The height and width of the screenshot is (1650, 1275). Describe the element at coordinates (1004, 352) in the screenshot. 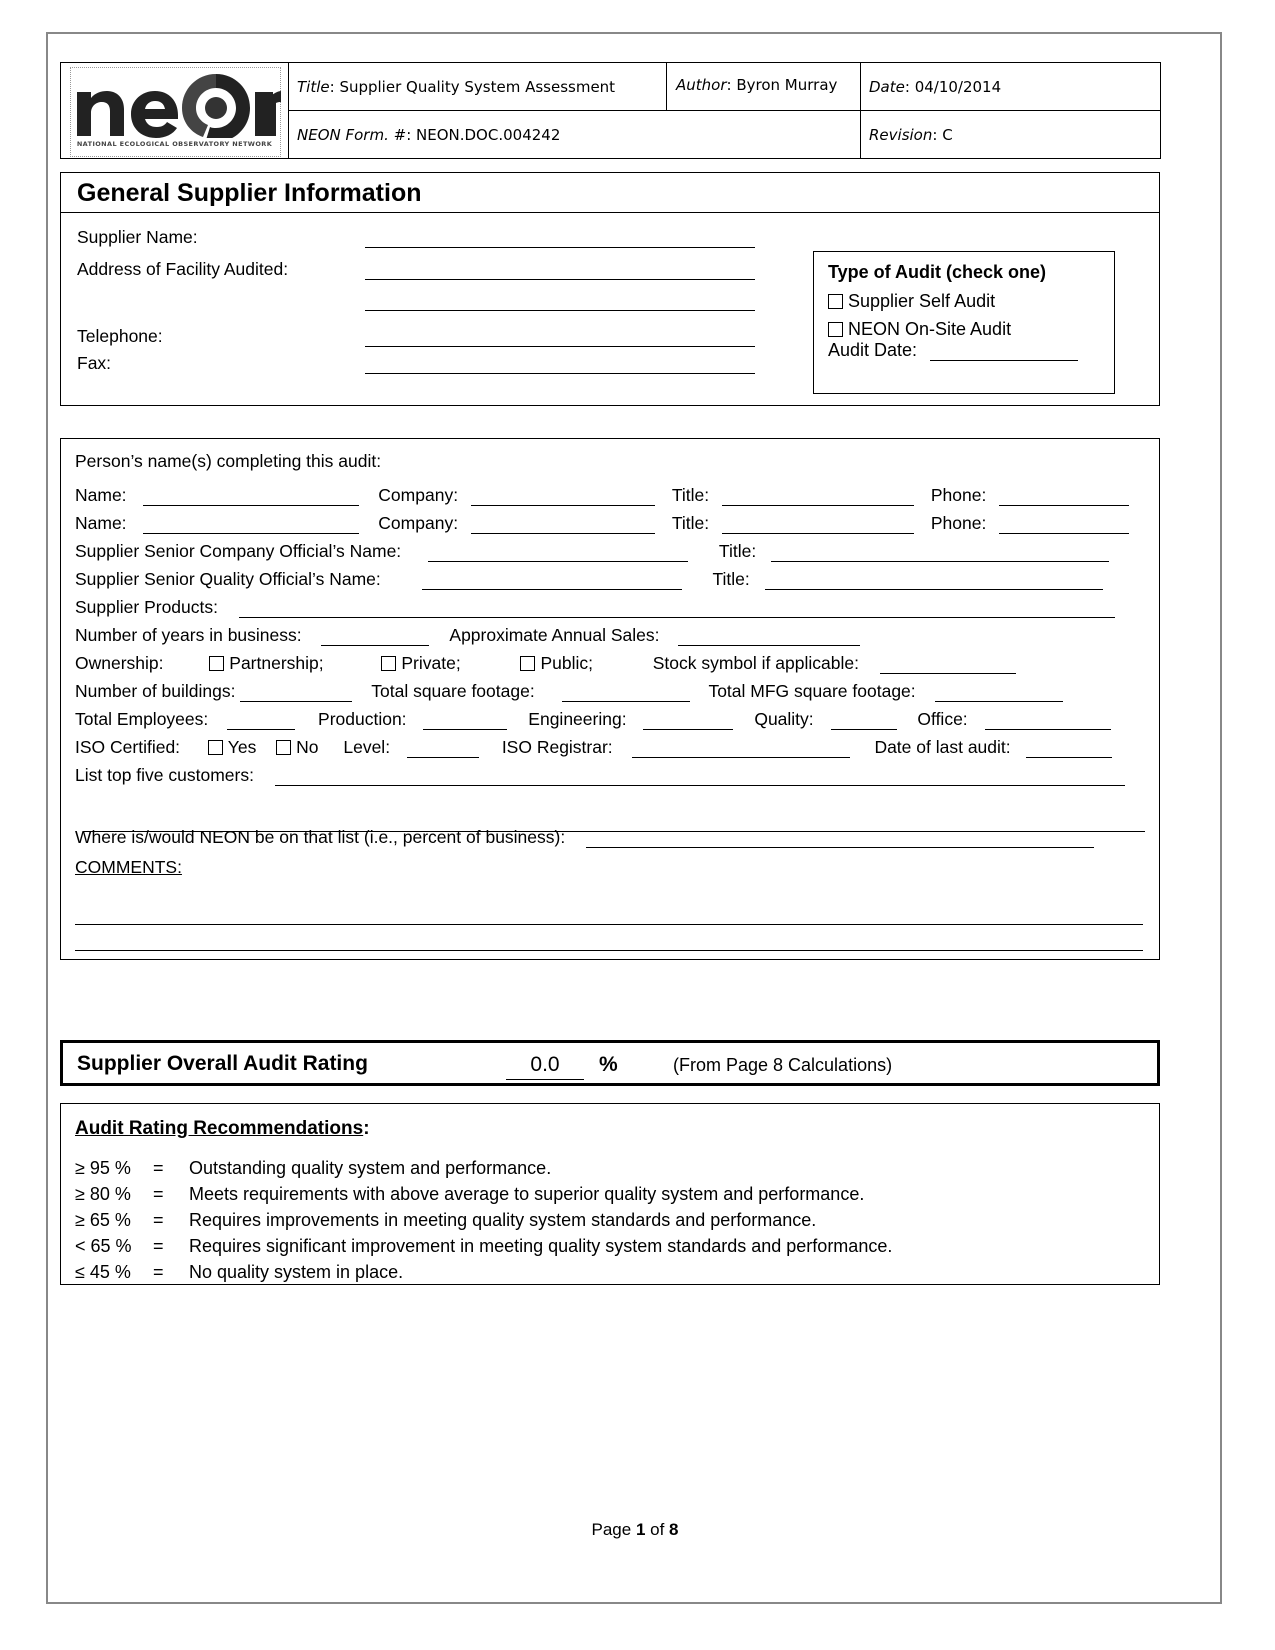

I see `audit-date-input` at that location.